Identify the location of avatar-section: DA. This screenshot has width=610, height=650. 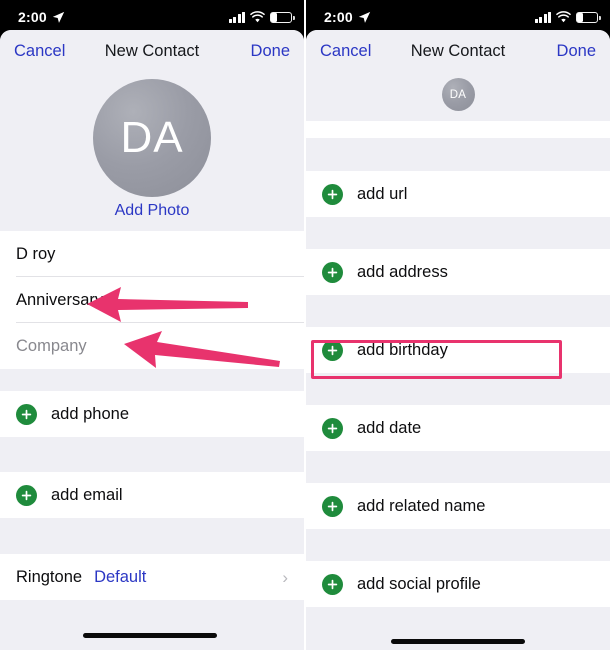
(458, 96).